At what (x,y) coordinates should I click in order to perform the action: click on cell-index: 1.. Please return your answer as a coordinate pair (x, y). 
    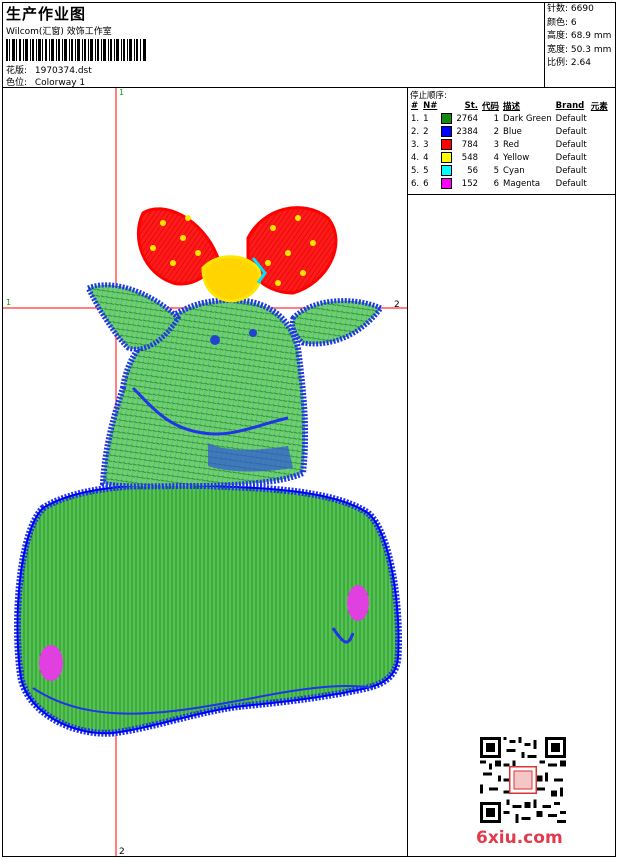
    Looking at the image, I should click on (415, 118).